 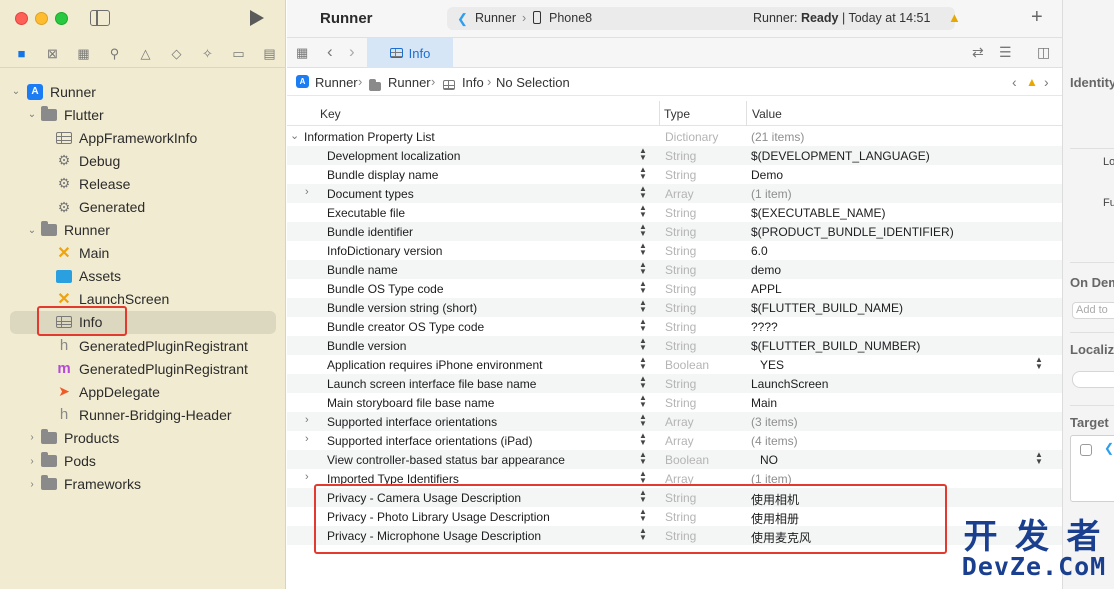 I want to click on tree-item-flutter-group: ⌄ Flutter, so click(x=143, y=114).